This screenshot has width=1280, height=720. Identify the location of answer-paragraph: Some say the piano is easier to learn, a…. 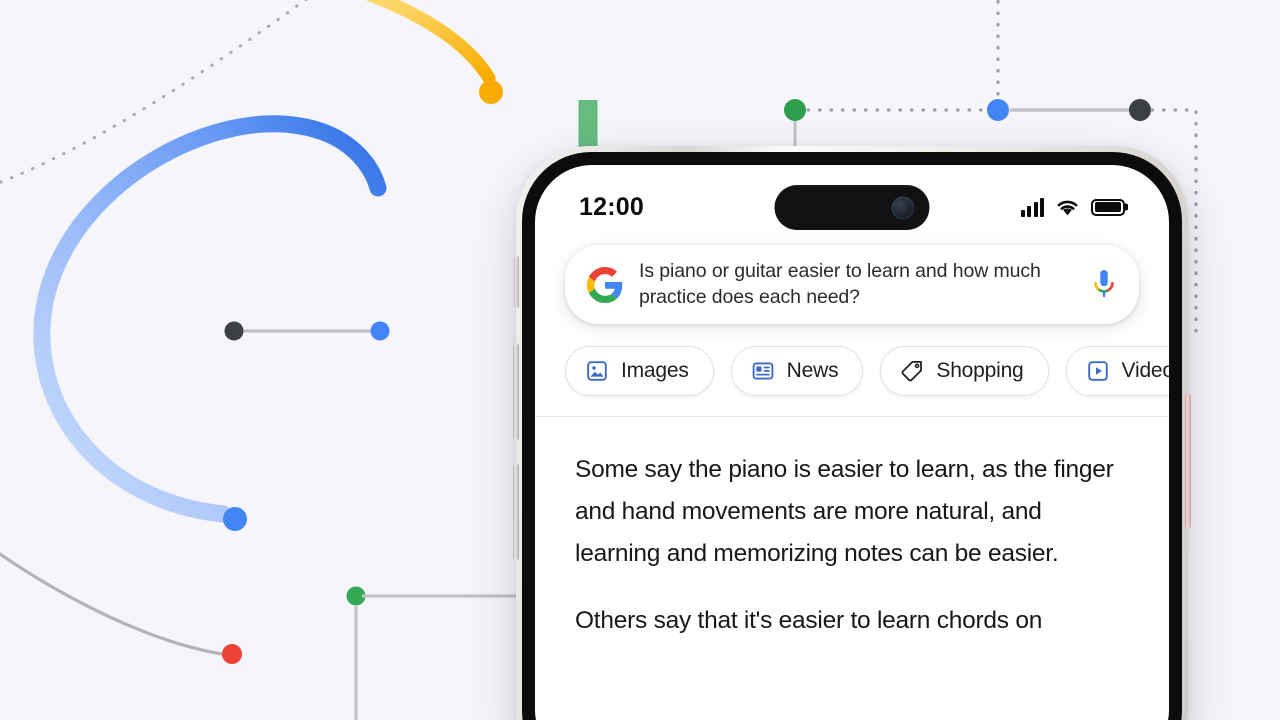
(844, 511).